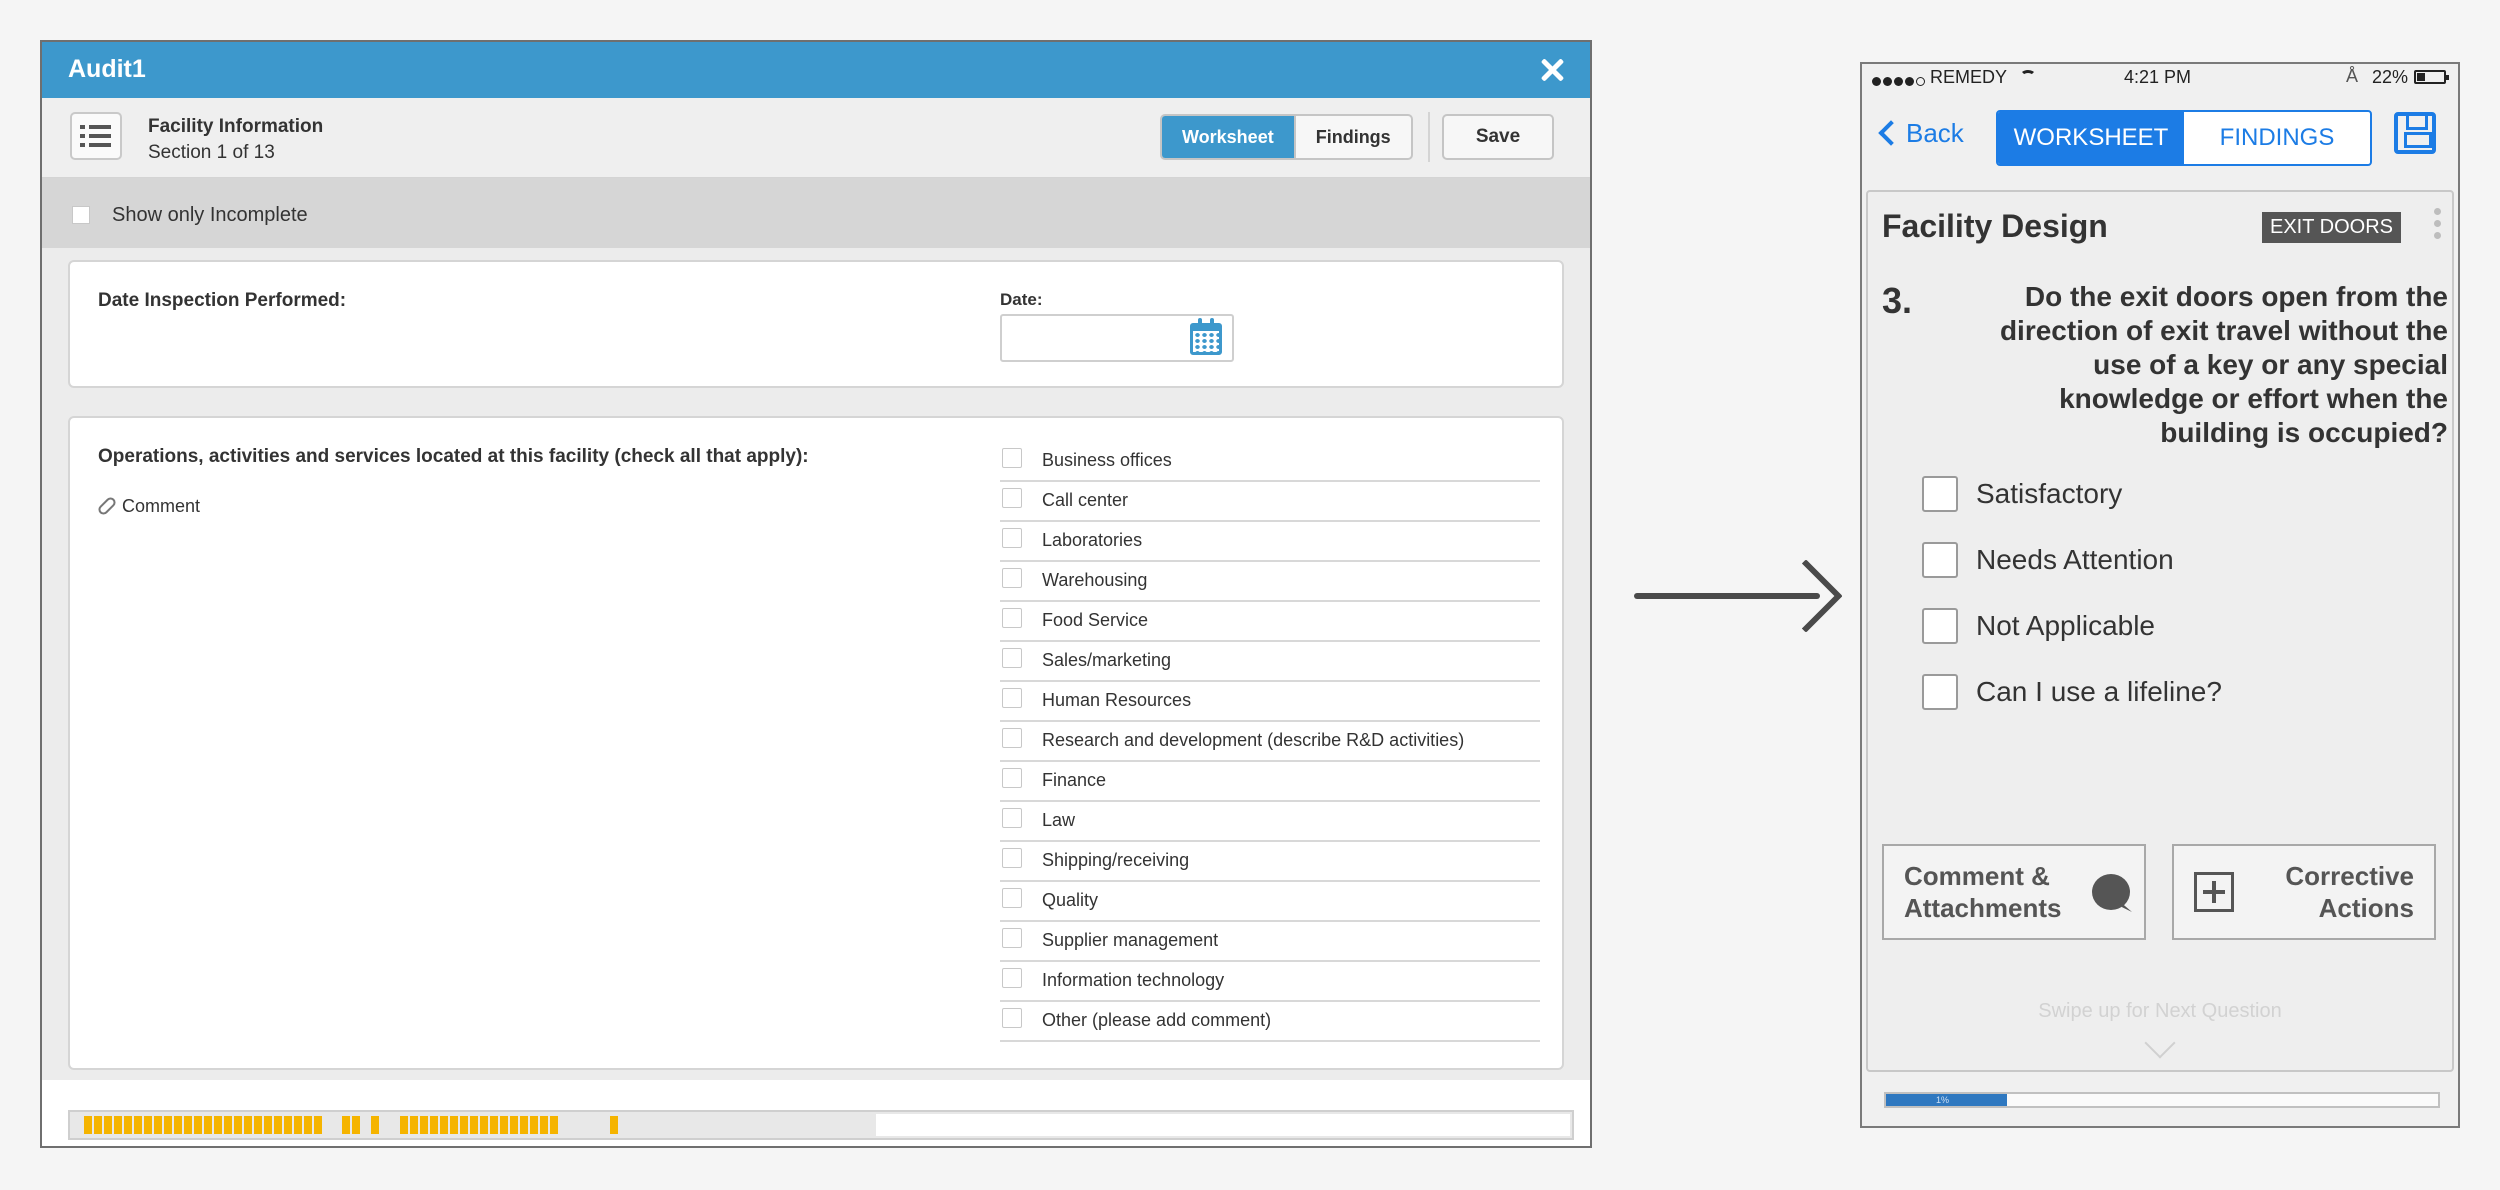 The width and height of the screenshot is (2500, 1190). I want to click on date-input, so click(1117, 338).